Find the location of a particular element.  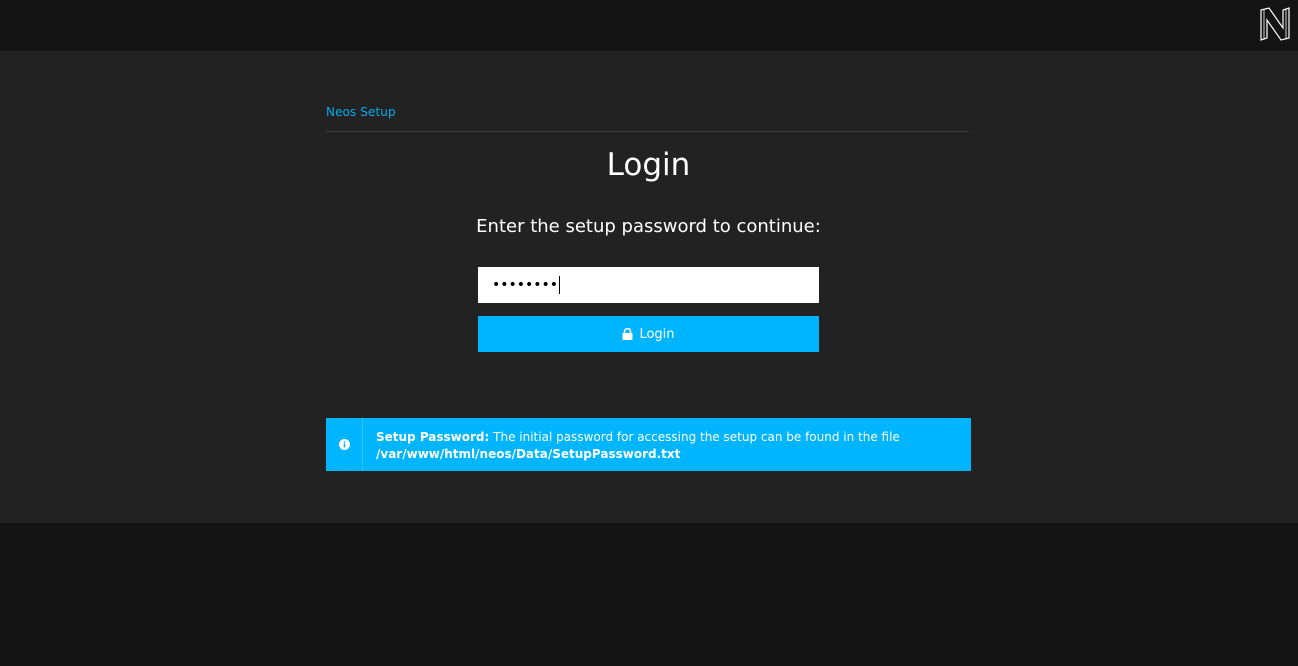

info-title: Setup Password: is located at coordinates (433, 437).